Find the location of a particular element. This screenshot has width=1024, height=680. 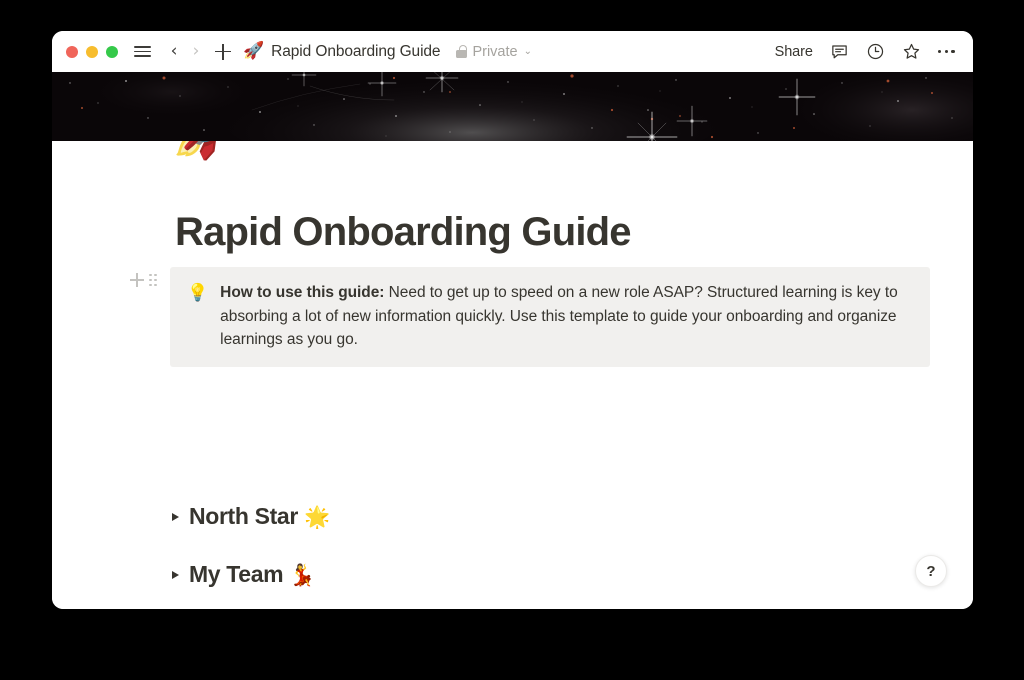

minimize-window-button is located at coordinates (92, 51).